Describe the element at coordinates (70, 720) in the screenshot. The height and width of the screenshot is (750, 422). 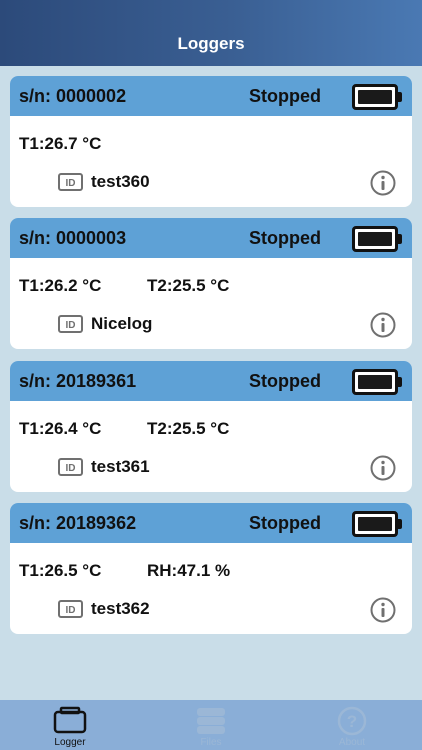
I see `logger-icon` at that location.